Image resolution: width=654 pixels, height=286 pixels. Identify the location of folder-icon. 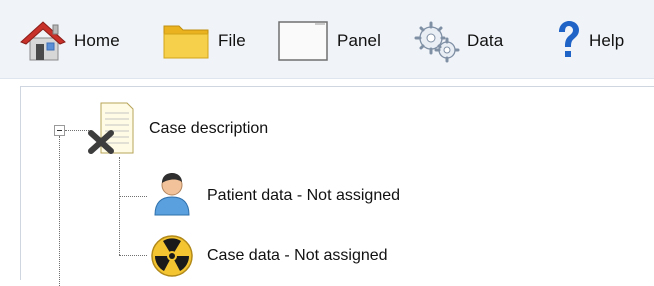
(186, 42).